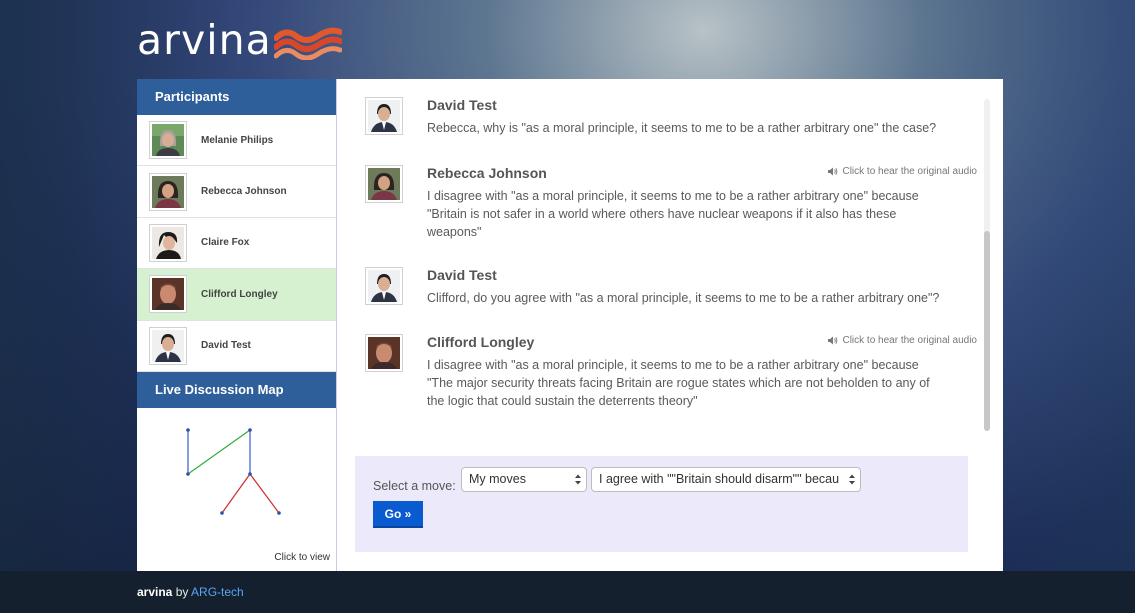 This screenshot has width=1135, height=613. I want to click on participant-name: Rebecca Johnson, so click(244, 192).